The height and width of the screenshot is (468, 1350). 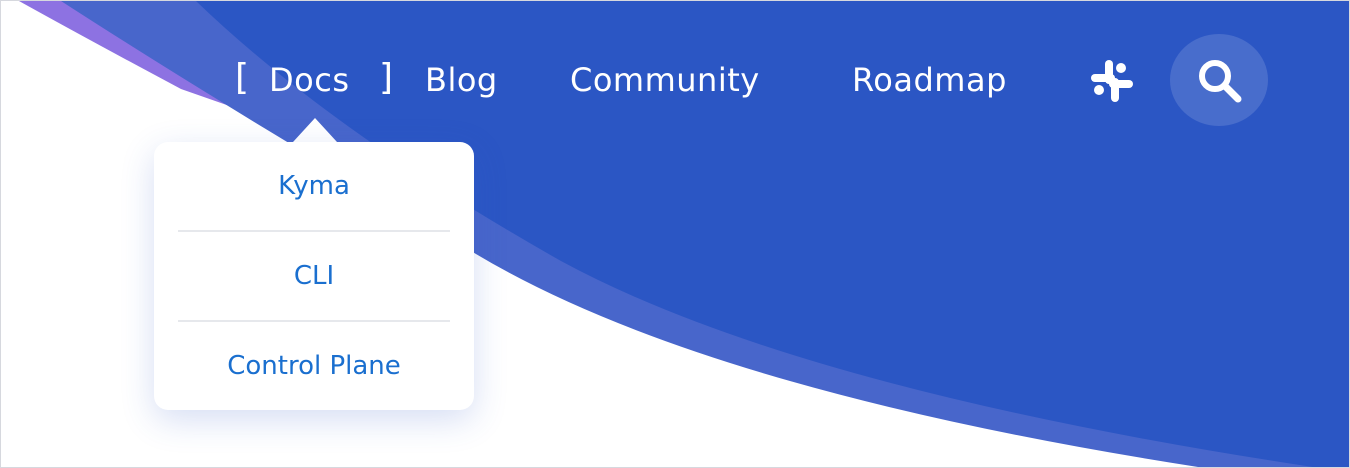 What do you see at coordinates (314, 366) in the screenshot?
I see `dropdown-item-control-plane: Control Plane` at bounding box center [314, 366].